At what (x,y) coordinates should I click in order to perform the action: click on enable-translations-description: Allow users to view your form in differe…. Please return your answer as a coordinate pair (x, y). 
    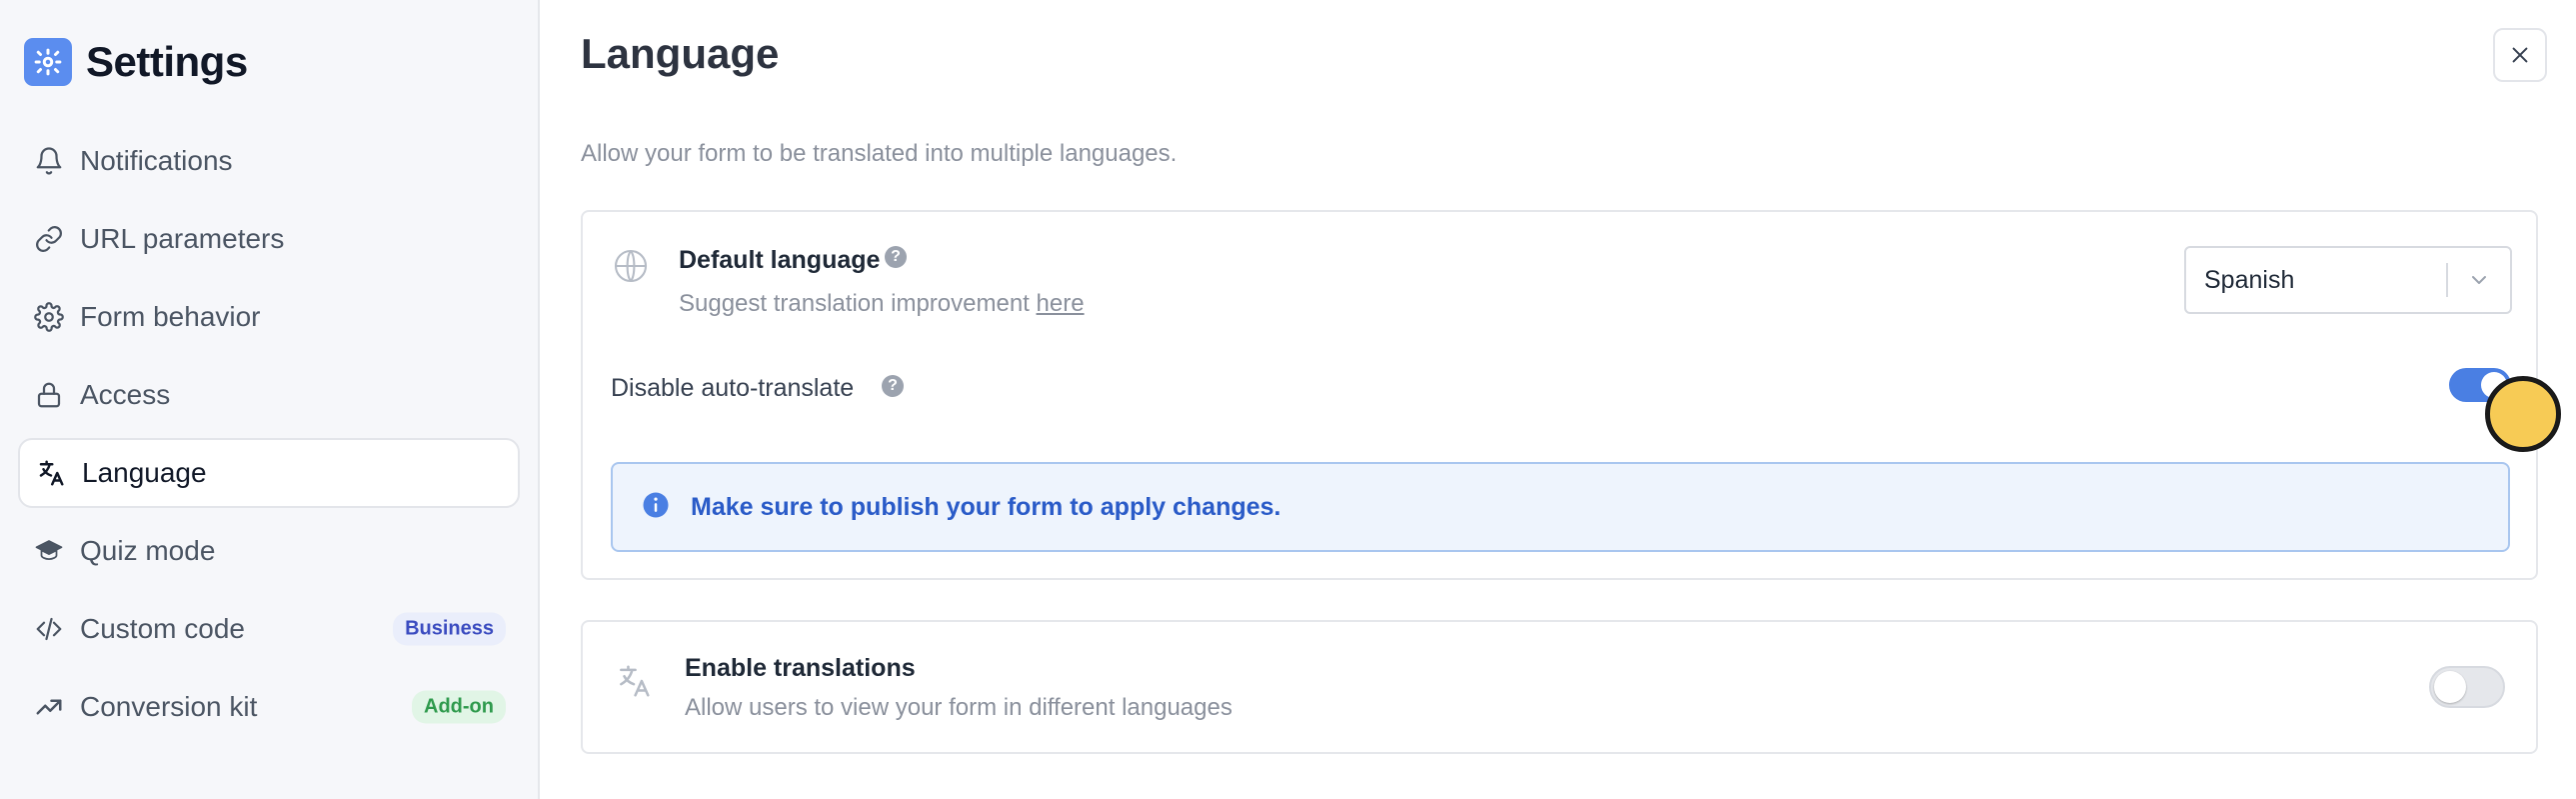
    Looking at the image, I should click on (959, 707).